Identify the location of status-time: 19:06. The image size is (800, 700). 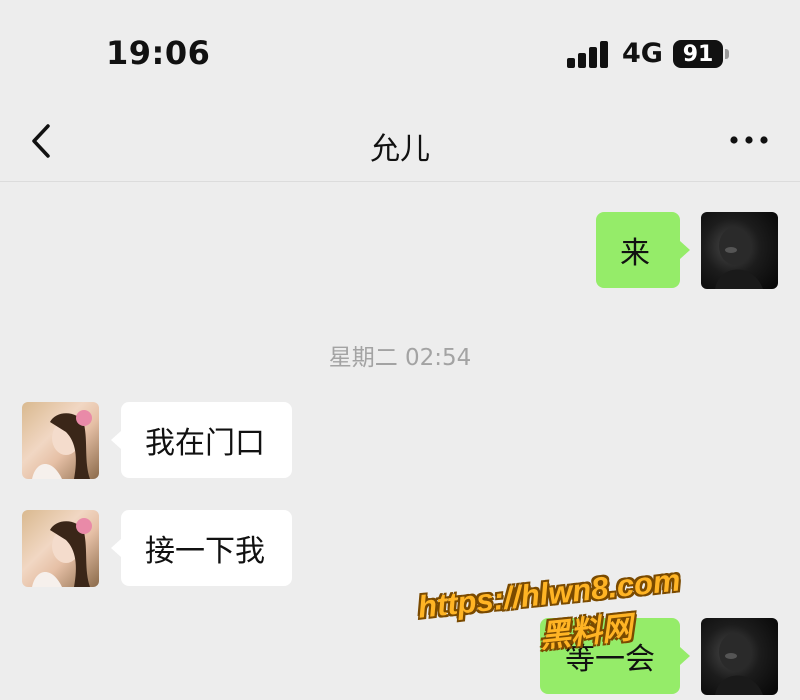
(158, 53).